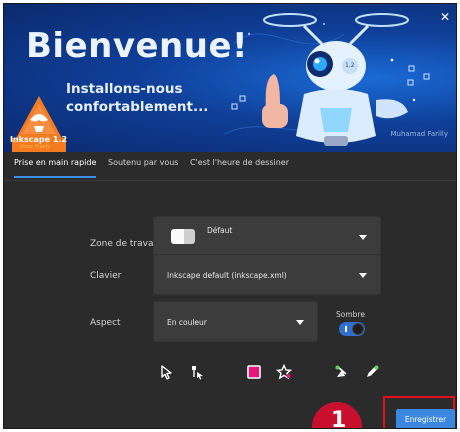  I want to click on aspect-value: En couleur, so click(187, 322).